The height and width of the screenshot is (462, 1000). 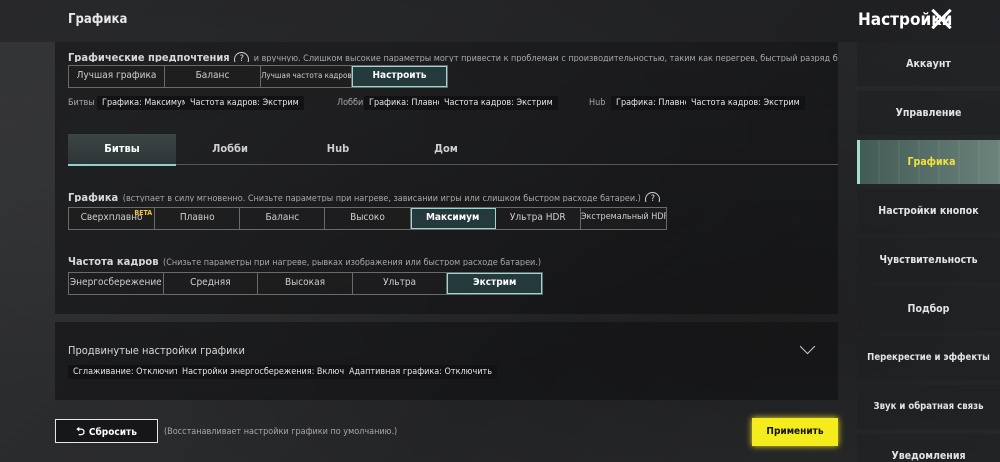 What do you see at coordinates (538, 218) in the screenshot?
I see `graphics-option: Ультра HDR` at bounding box center [538, 218].